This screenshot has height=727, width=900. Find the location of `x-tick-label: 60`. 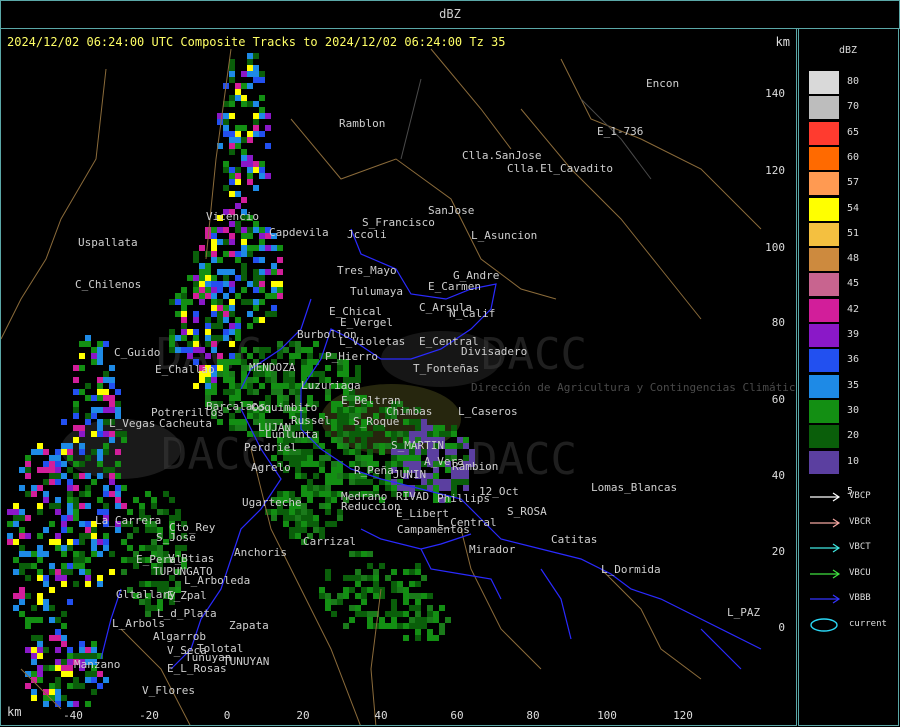

x-tick-label: 60 is located at coordinates (456, 715).